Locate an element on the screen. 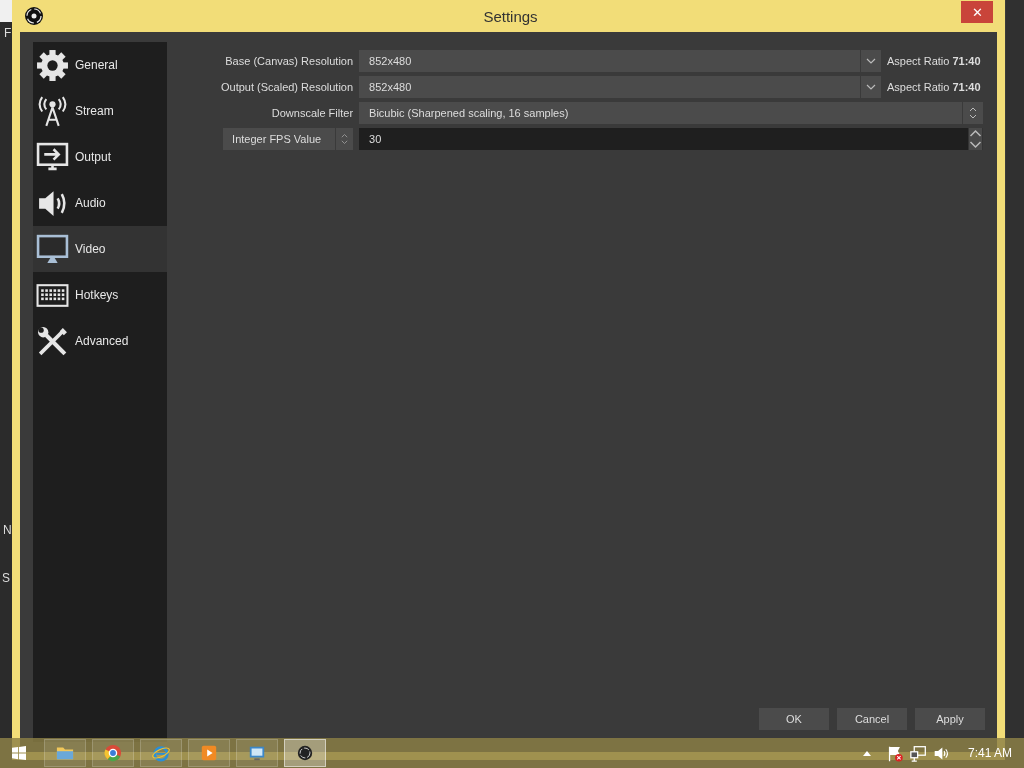  dialog-button: OK is located at coordinates (794, 719).